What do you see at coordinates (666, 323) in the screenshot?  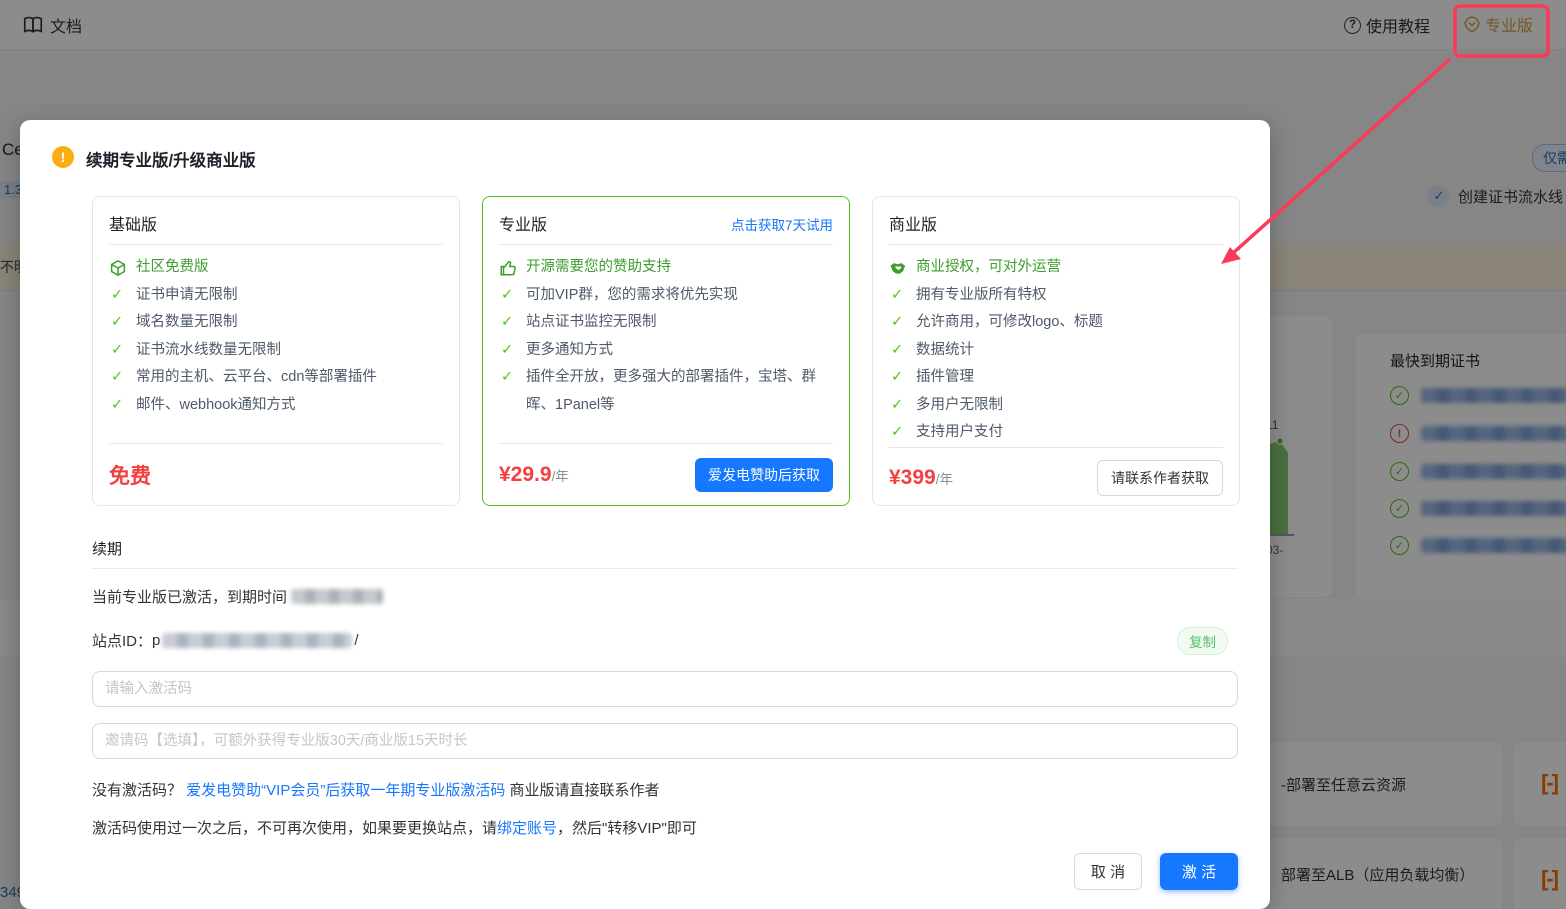 I see `plan-feature: ✓ 站点证书监控无限制` at bounding box center [666, 323].